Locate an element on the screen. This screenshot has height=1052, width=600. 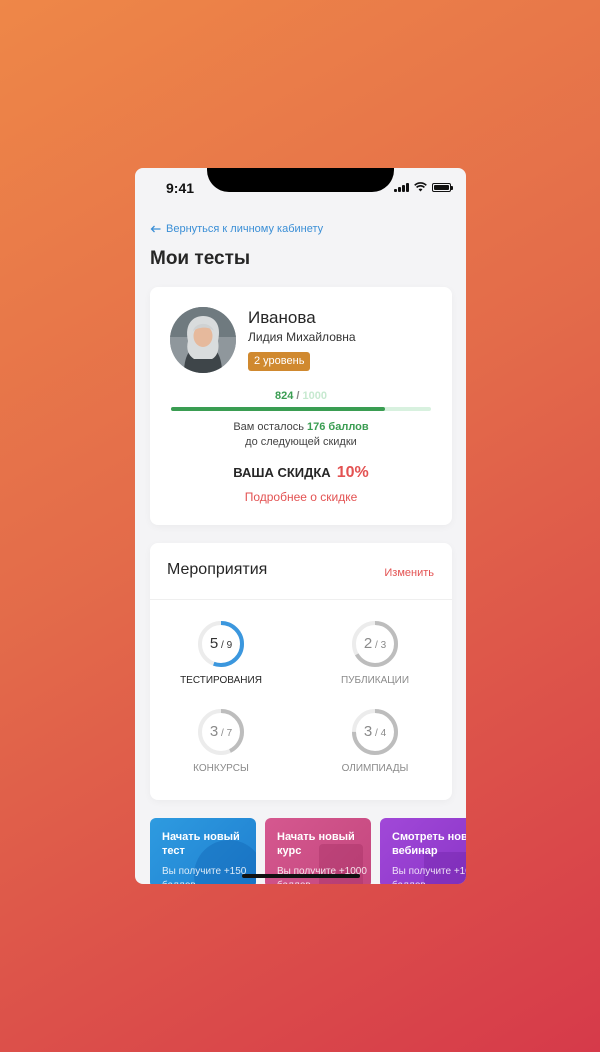
score-max: 1000 is located at coordinates (314, 396).